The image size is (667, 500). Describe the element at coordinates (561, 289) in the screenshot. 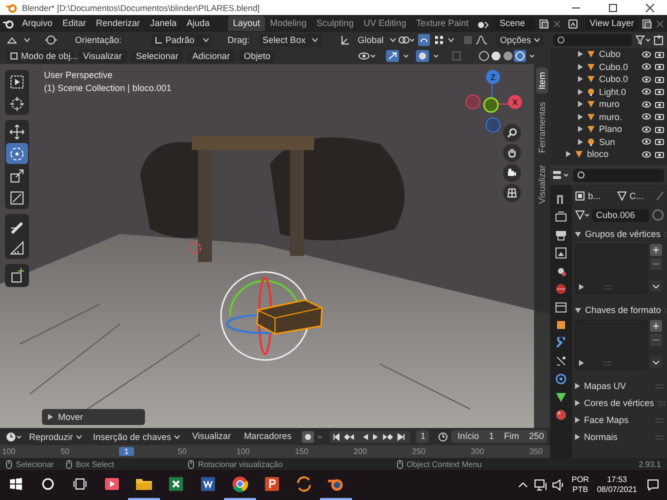

I see `world-tab-icon` at that location.